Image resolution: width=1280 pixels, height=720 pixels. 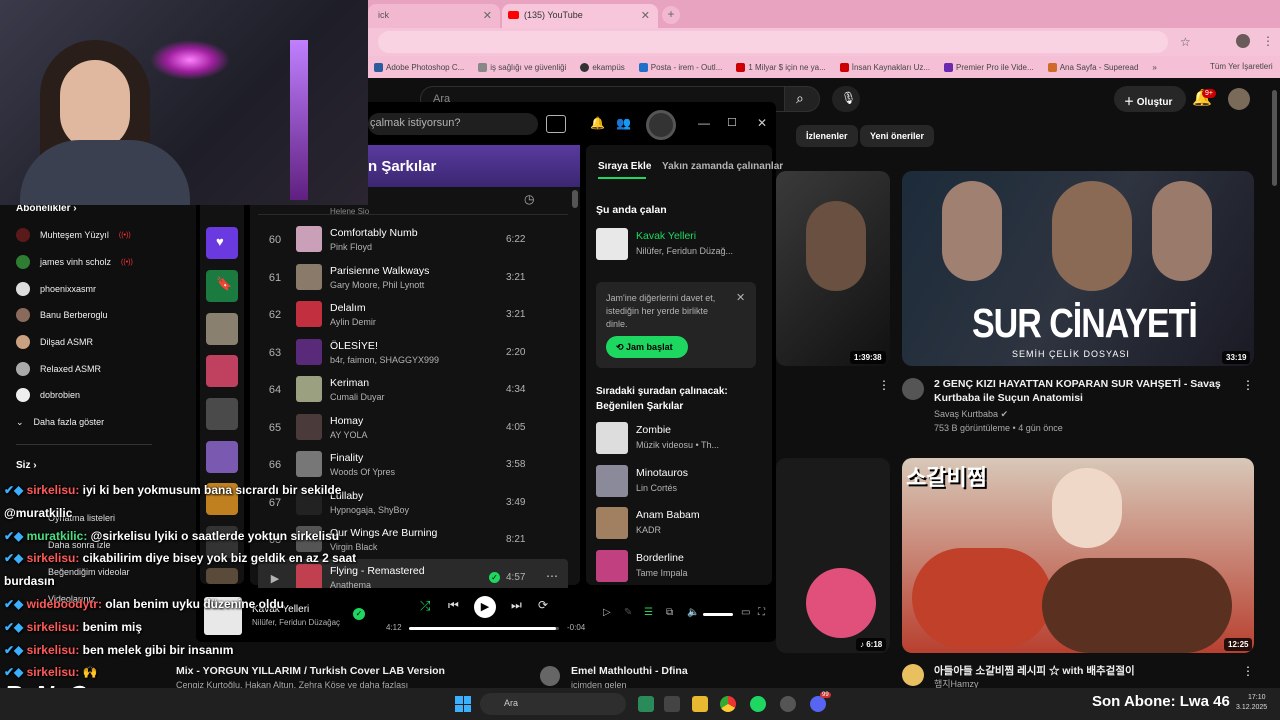 I want to click on bookmark-item: Ana Sayfa - Superead, so click(x=1092, y=67).